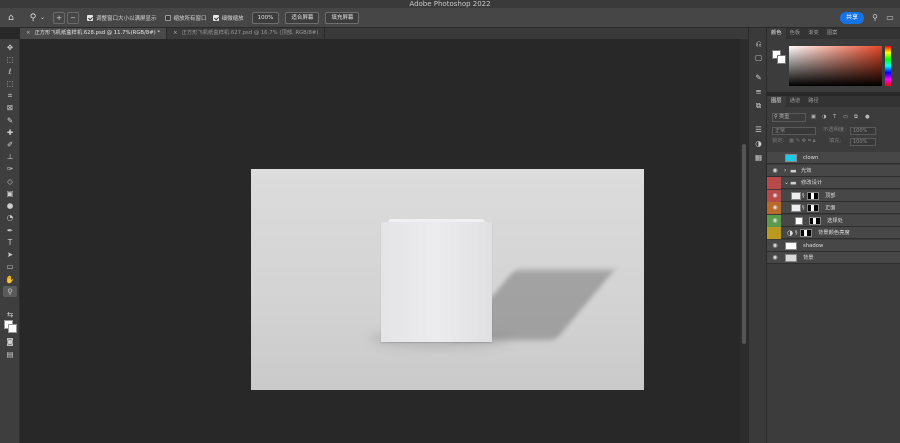 This screenshot has width=900, height=443. What do you see at coordinates (758, 78) in the screenshot?
I see `brush-settings-icon: ✎` at bounding box center [758, 78].